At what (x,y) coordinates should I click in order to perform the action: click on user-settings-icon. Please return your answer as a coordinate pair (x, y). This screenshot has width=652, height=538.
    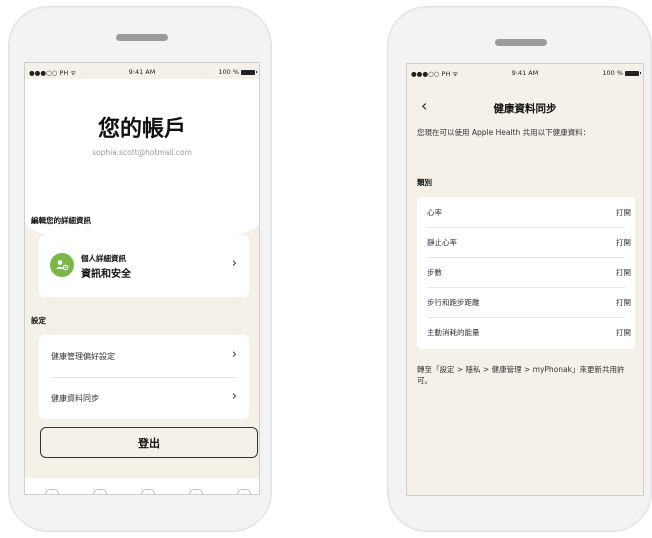
    Looking at the image, I should click on (62, 265).